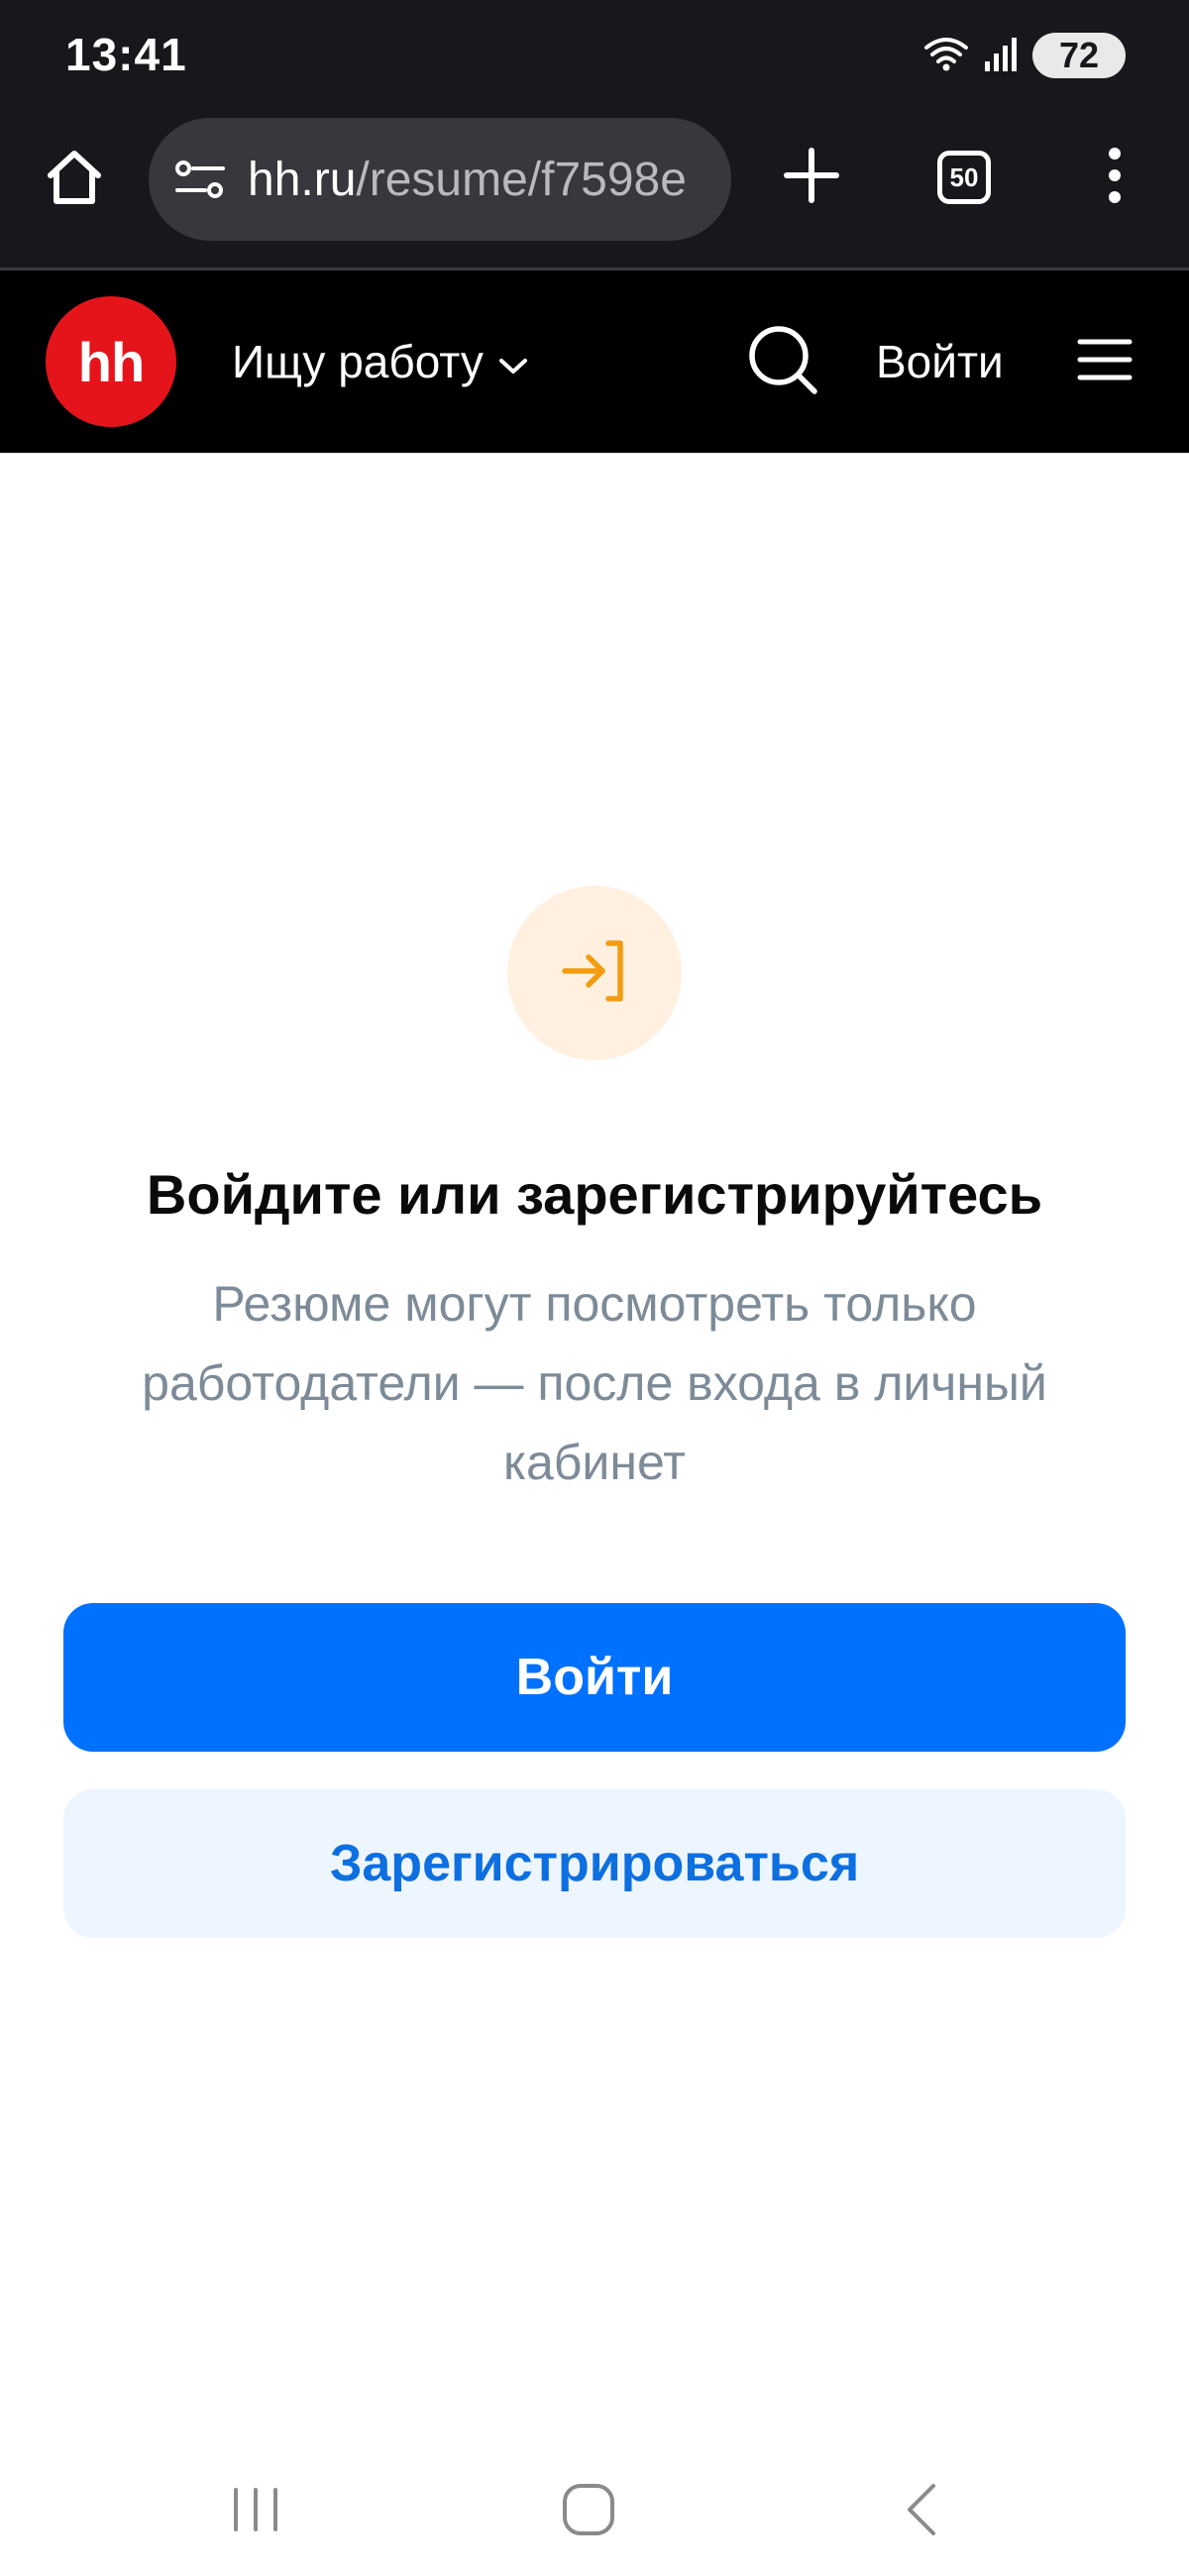  I want to click on status-time: 13:41, so click(126, 55).